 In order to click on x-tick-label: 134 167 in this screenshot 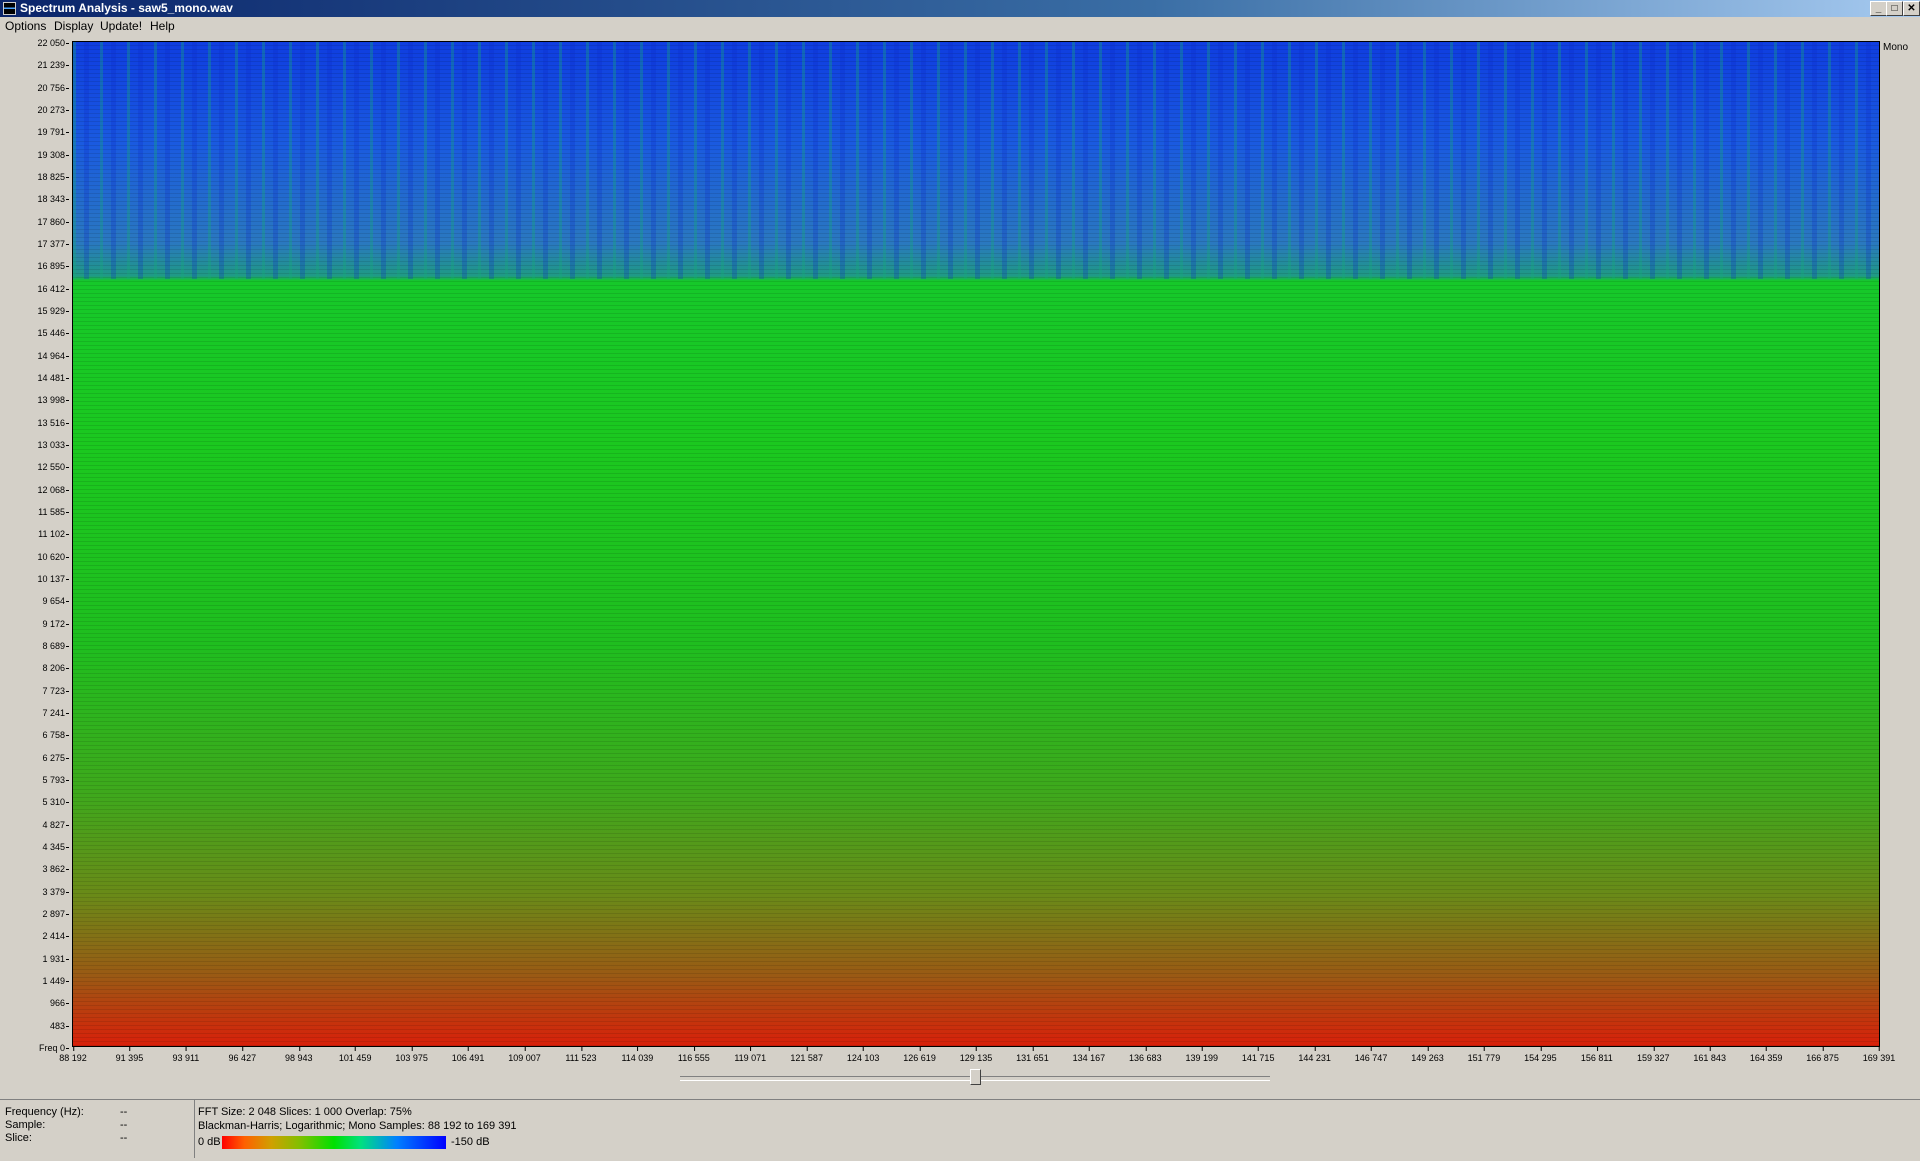, I will do `click(1089, 1055)`.